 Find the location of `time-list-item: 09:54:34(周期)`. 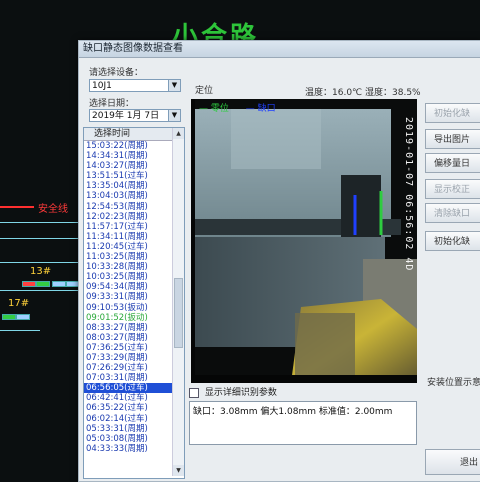

time-list-item: 09:54:34(周期) is located at coordinates (134, 287).